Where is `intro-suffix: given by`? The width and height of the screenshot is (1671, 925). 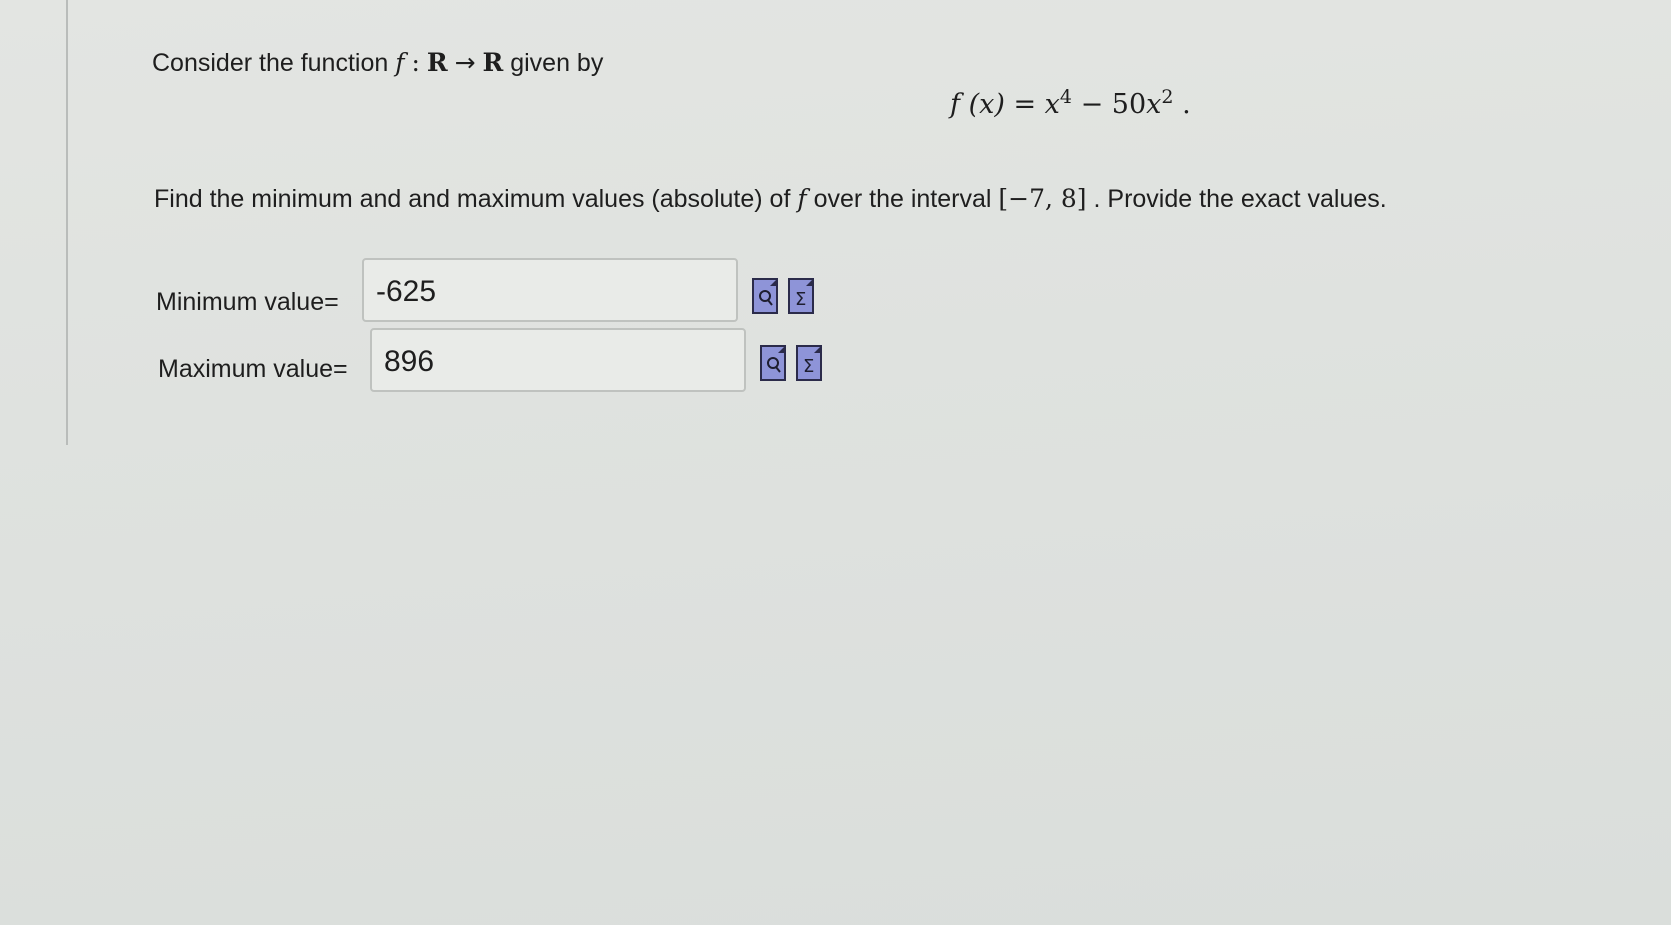 intro-suffix: given by is located at coordinates (557, 63).